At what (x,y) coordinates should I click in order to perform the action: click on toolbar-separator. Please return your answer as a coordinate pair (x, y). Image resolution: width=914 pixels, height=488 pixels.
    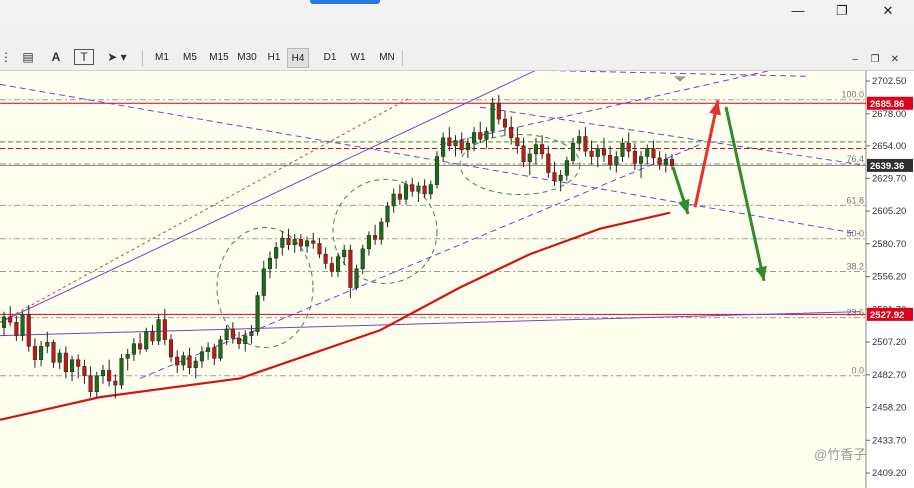
    Looking at the image, I should click on (402, 58).